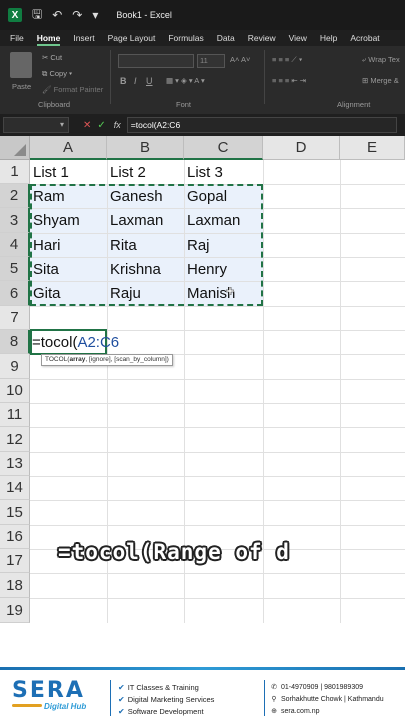 The image size is (405, 720). I want to click on merge-label: Merge &, so click(384, 80).